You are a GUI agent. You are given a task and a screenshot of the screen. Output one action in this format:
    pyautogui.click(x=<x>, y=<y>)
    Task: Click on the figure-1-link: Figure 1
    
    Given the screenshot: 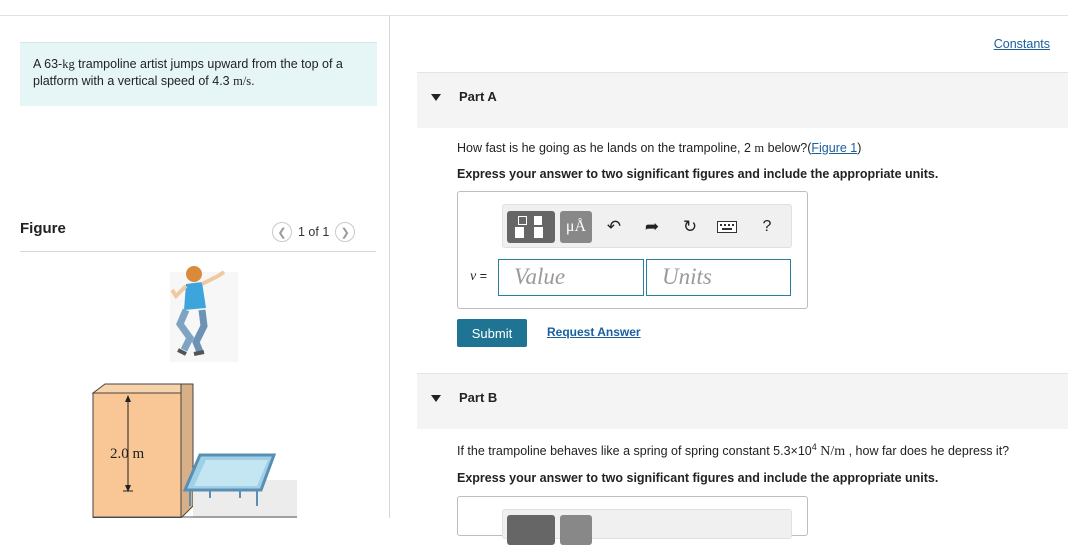 What is the action you would take?
    pyautogui.click(x=834, y=148)
    